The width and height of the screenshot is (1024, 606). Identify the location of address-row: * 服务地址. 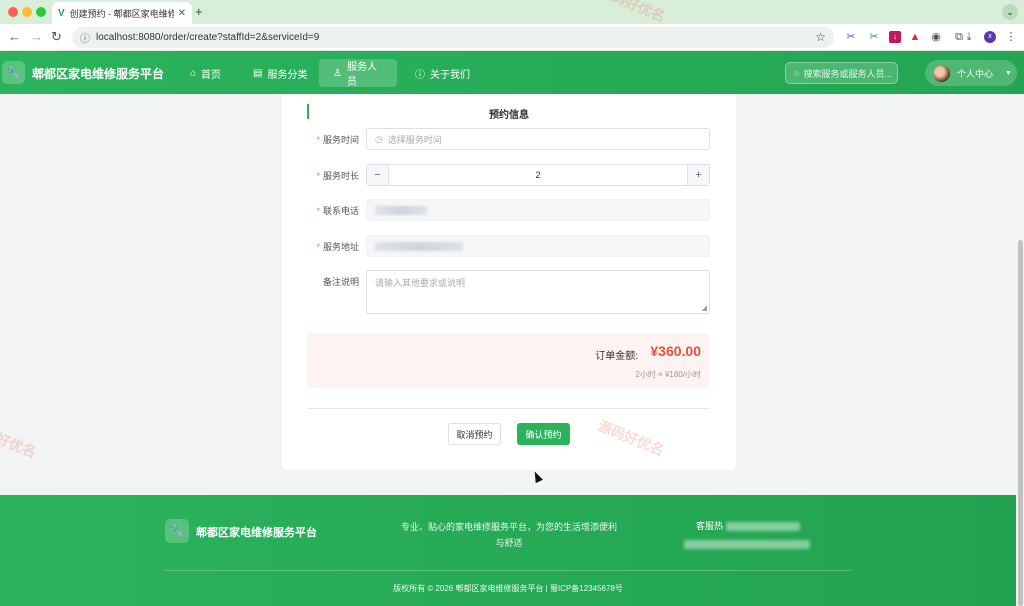
(509, 246).